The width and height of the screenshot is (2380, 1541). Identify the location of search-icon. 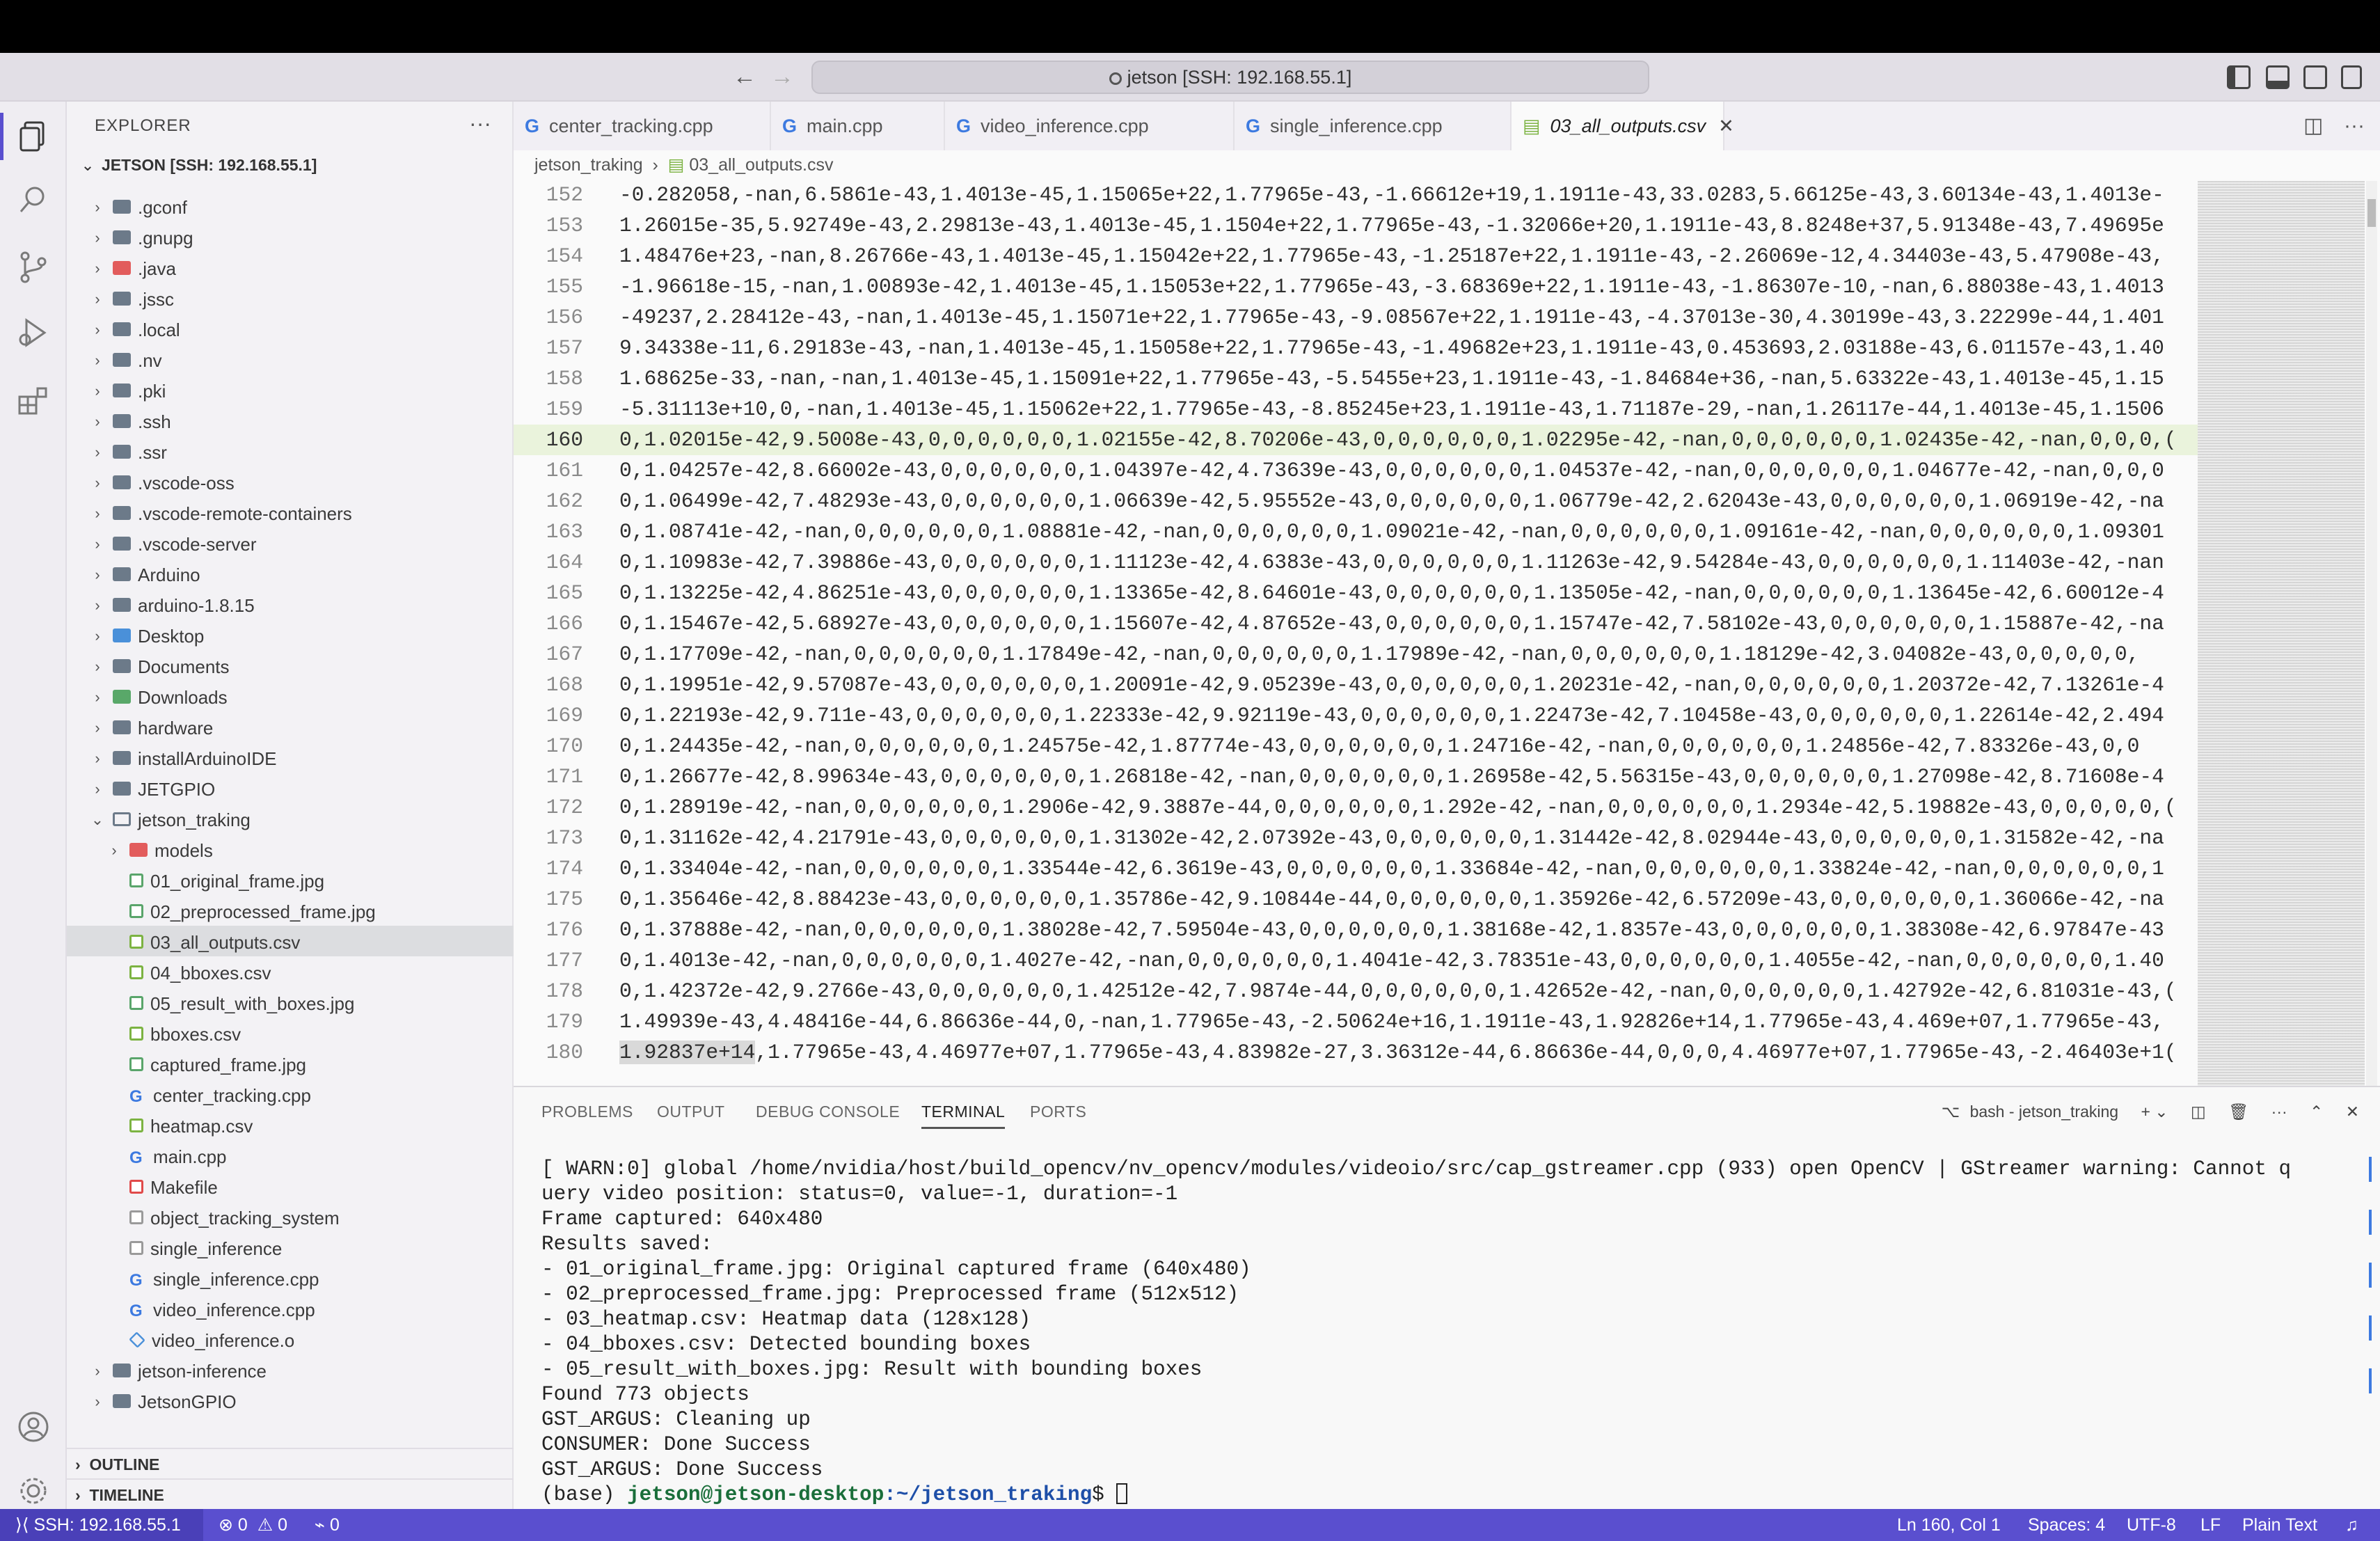
(33, 200).